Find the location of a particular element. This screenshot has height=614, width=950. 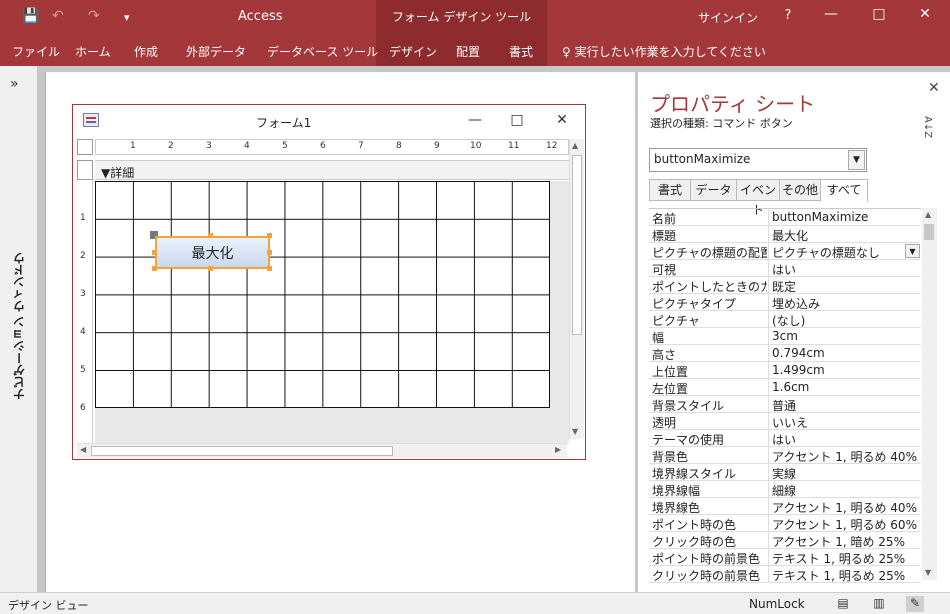

property-row: 境界線色 アクセント 1, 明るめ 40% is located at coordinates (785, 506).